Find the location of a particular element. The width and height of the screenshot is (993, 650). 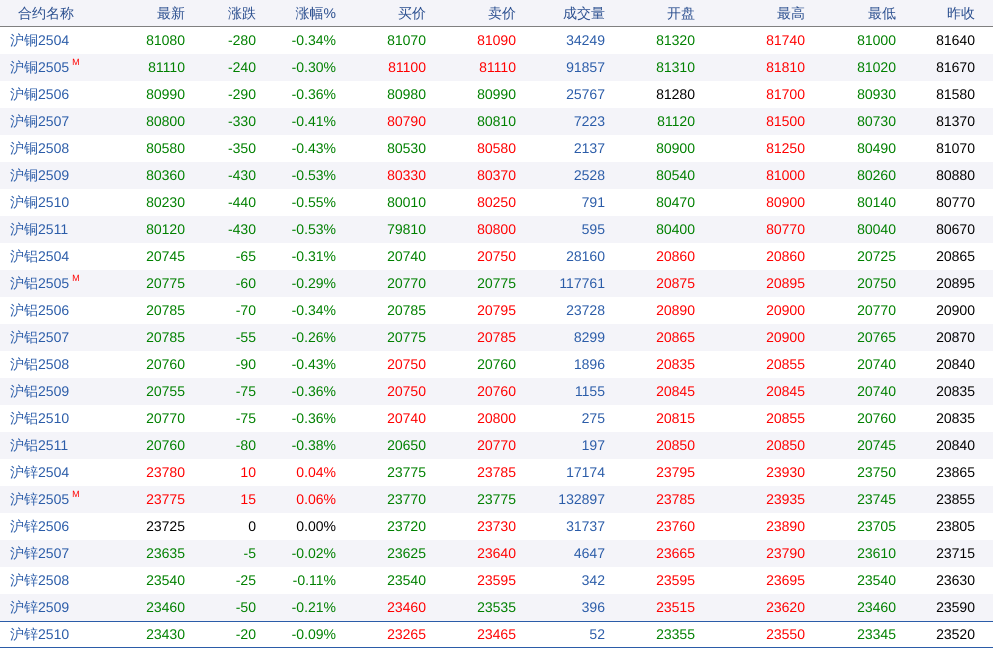

table-cell-text: -90 is located at coordinates (245, 364).